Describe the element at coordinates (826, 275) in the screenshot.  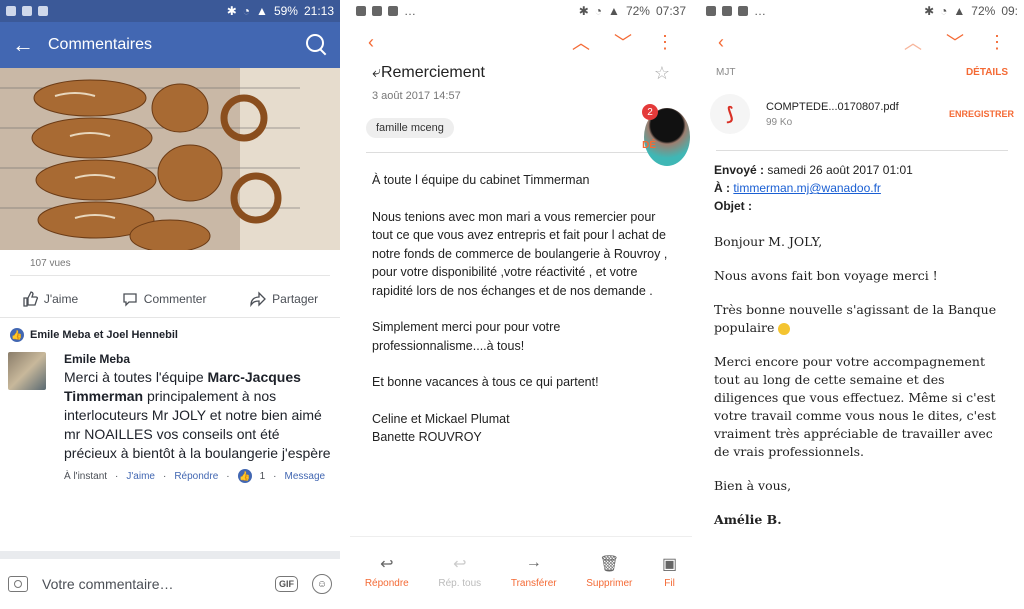
I see `mail-paragraph: Nous avons fait bon voyage merci !` at that location.